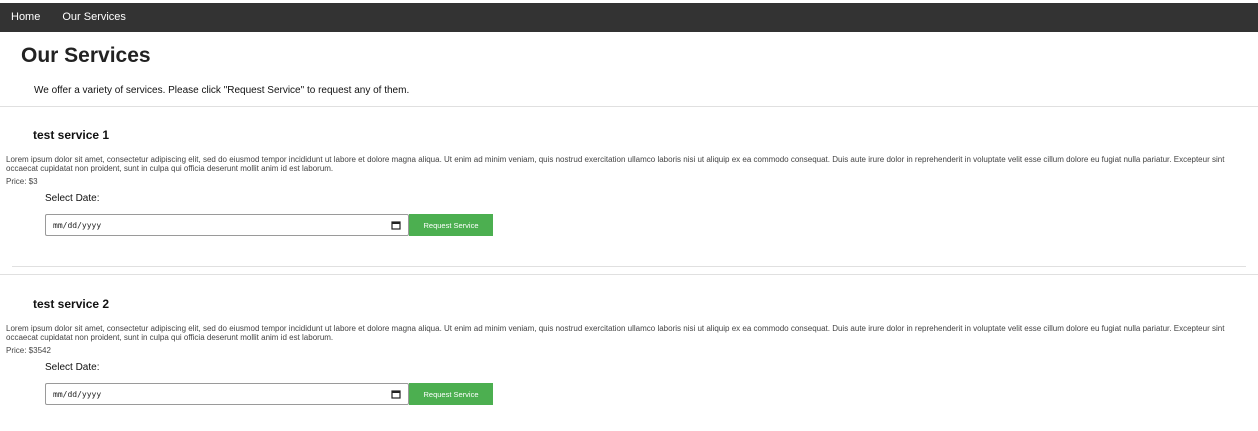 The image size is (1258, 431). What do you see at coordinates (86, 55) in the screenshot?
I see `page-title: Our Services` at bounding box center [86, 55].